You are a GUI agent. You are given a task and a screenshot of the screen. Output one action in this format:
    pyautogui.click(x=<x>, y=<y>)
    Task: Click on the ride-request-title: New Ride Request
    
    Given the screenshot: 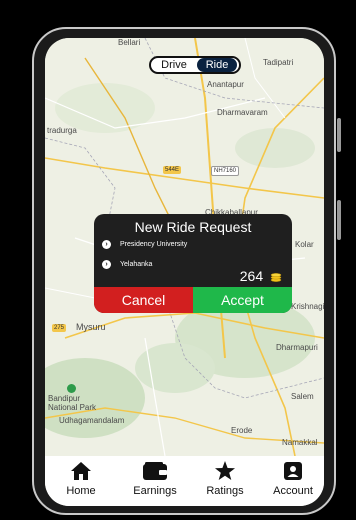 What is the action you would take?
    pyautogui.click(x=193, y=227)
    